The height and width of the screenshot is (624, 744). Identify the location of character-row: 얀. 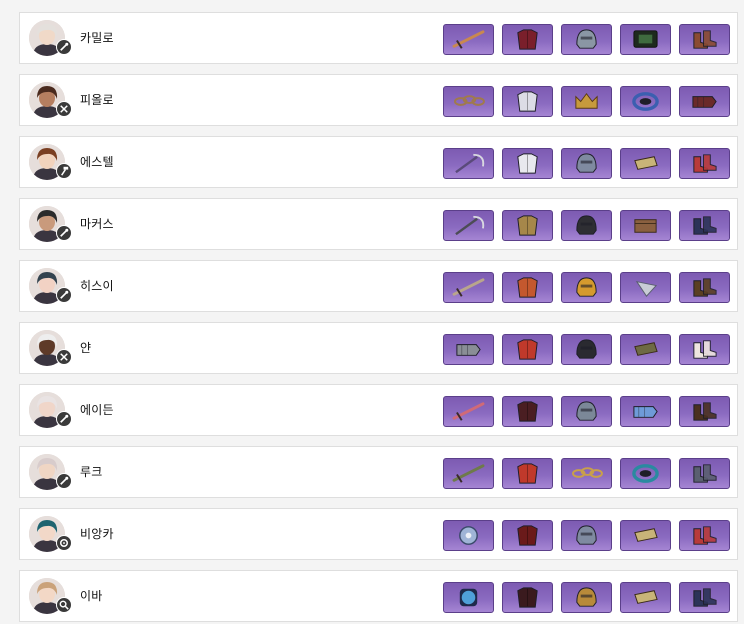
(378, 348).